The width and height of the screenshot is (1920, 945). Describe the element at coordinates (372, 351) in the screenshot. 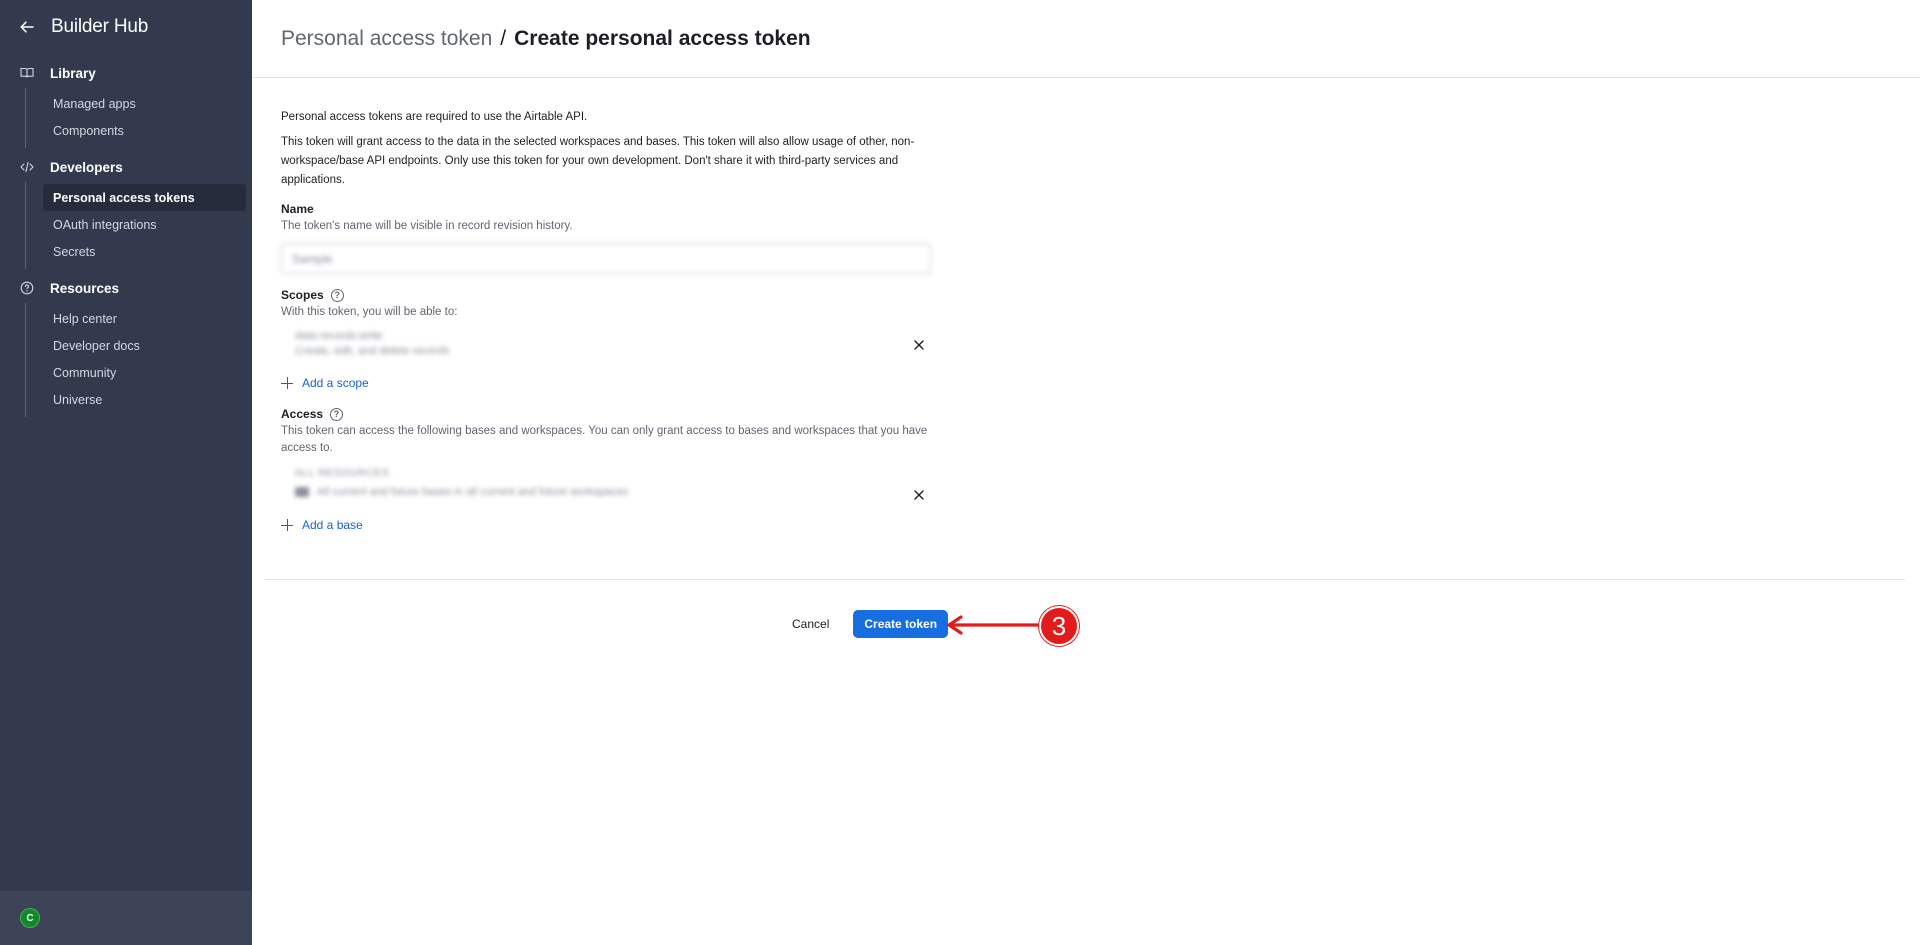

I see `scope-description: Create, edit, and delete records` at that location.